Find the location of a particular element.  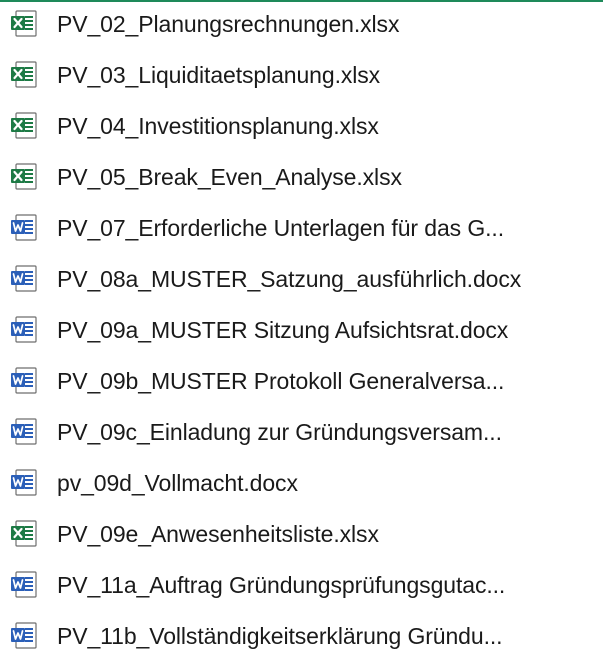

file-row: PV_03_Liquiditaetsplanung.xlsx is located at coordinates (301, 77).